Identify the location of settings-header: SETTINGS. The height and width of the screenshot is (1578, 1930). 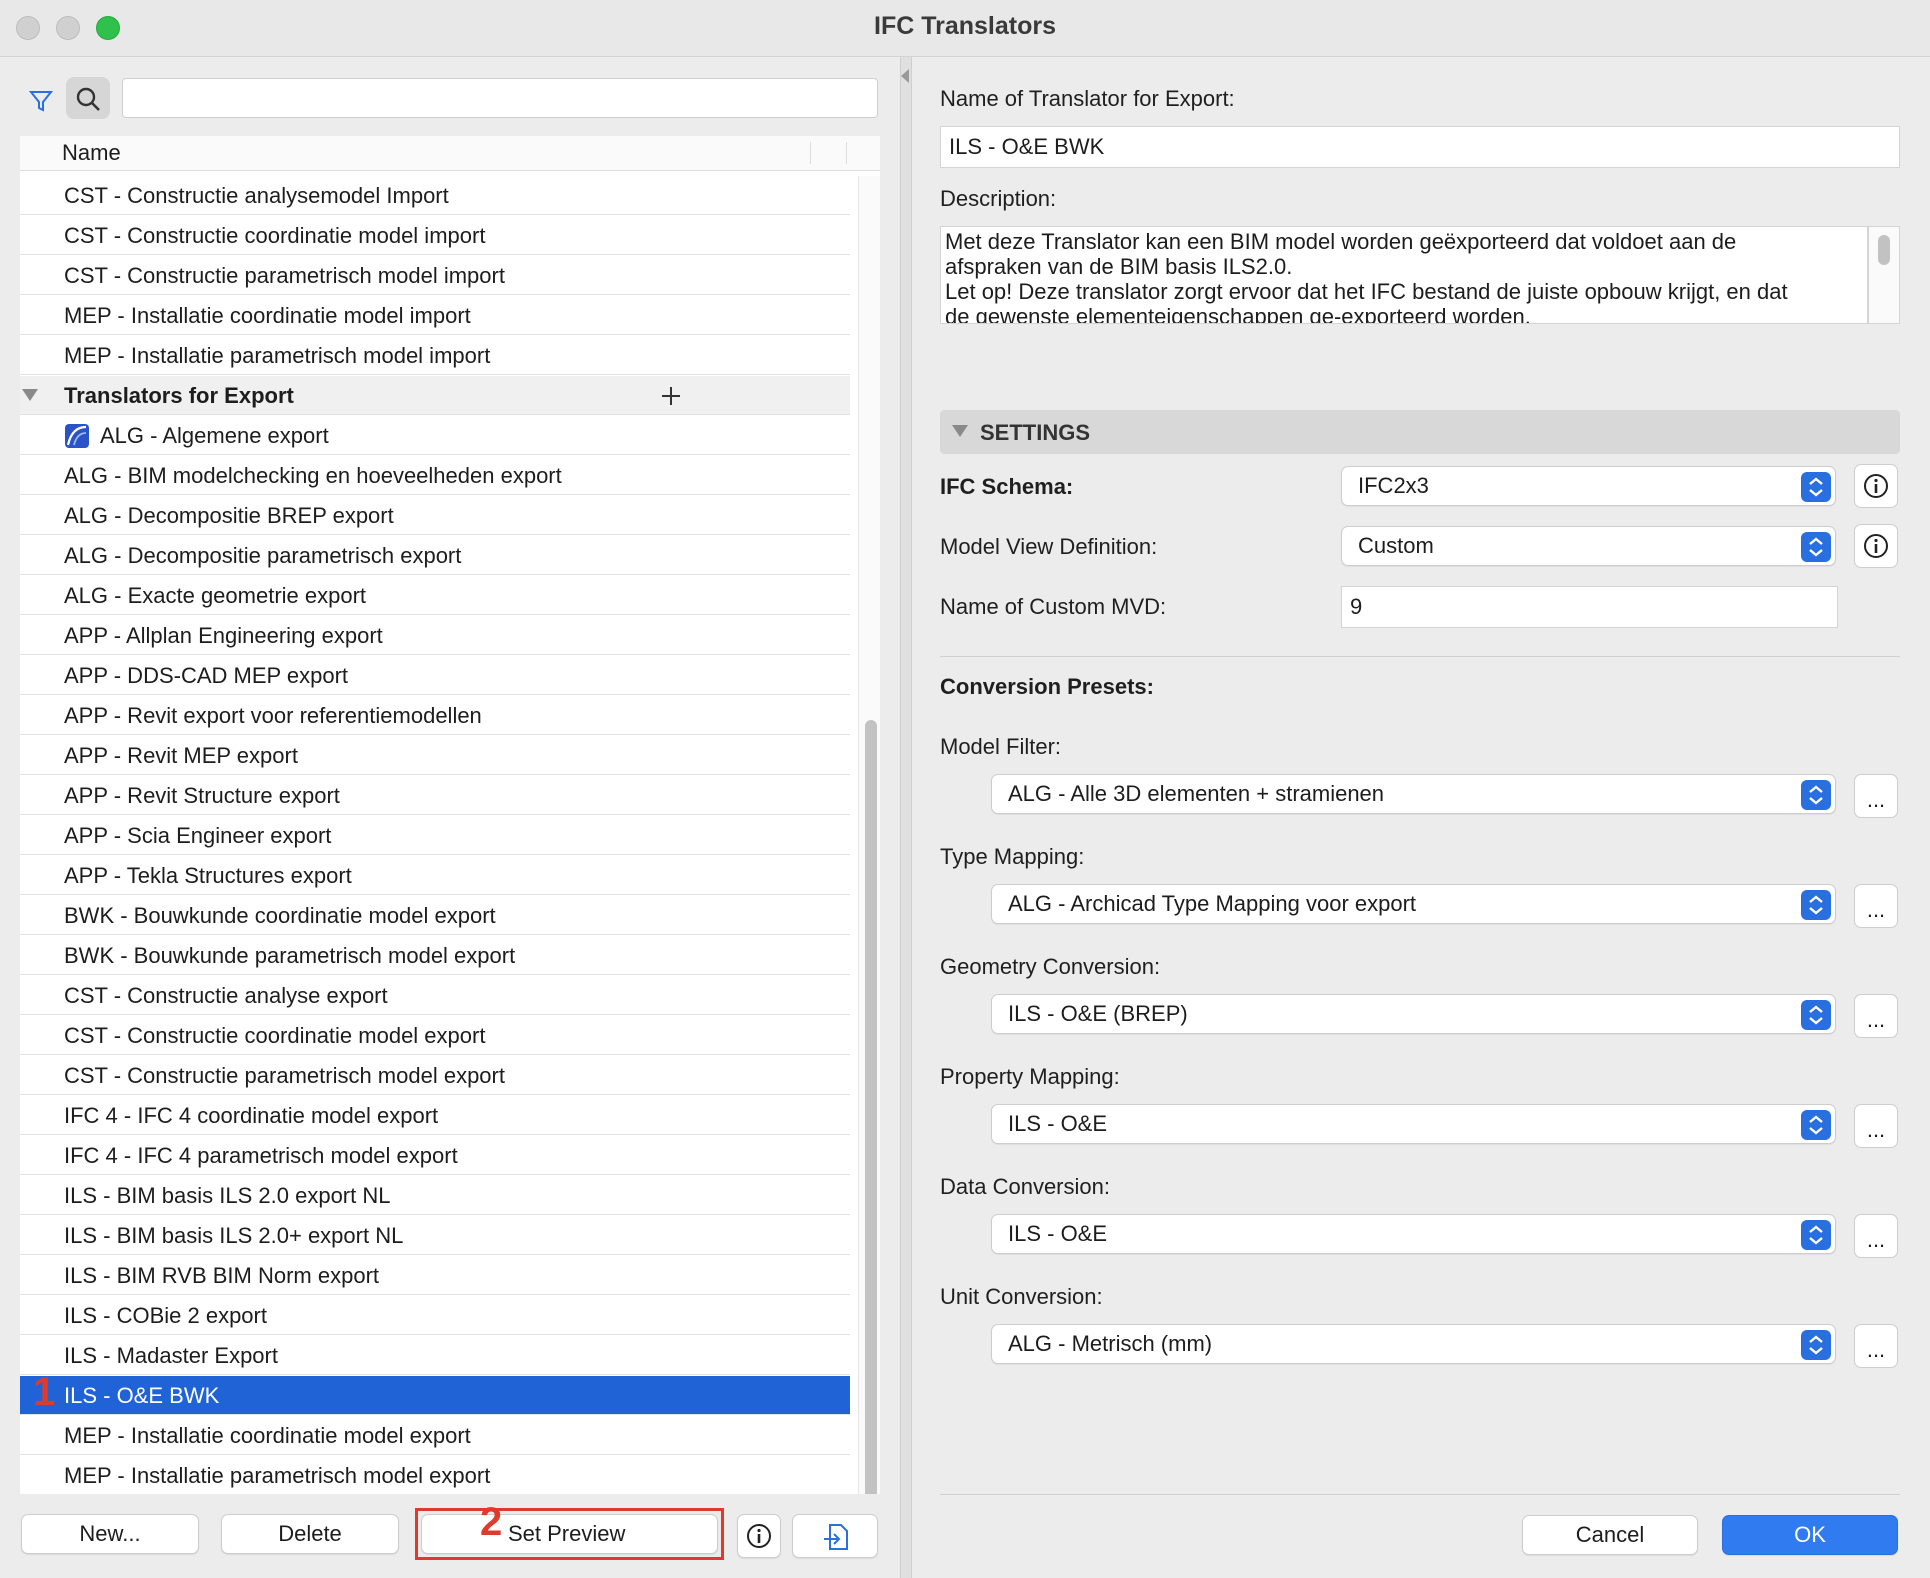
(1420, 432).